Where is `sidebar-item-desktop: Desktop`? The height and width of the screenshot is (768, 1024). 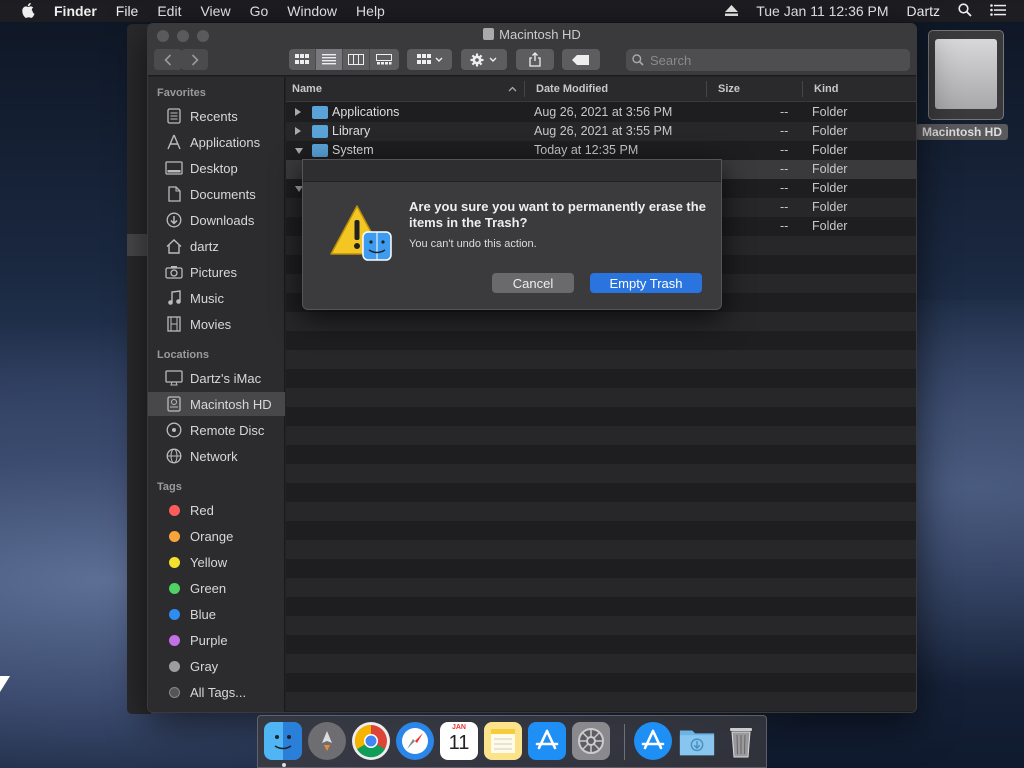 sidebar-item-desktop: Desktop is located at coordinates (216, 168).